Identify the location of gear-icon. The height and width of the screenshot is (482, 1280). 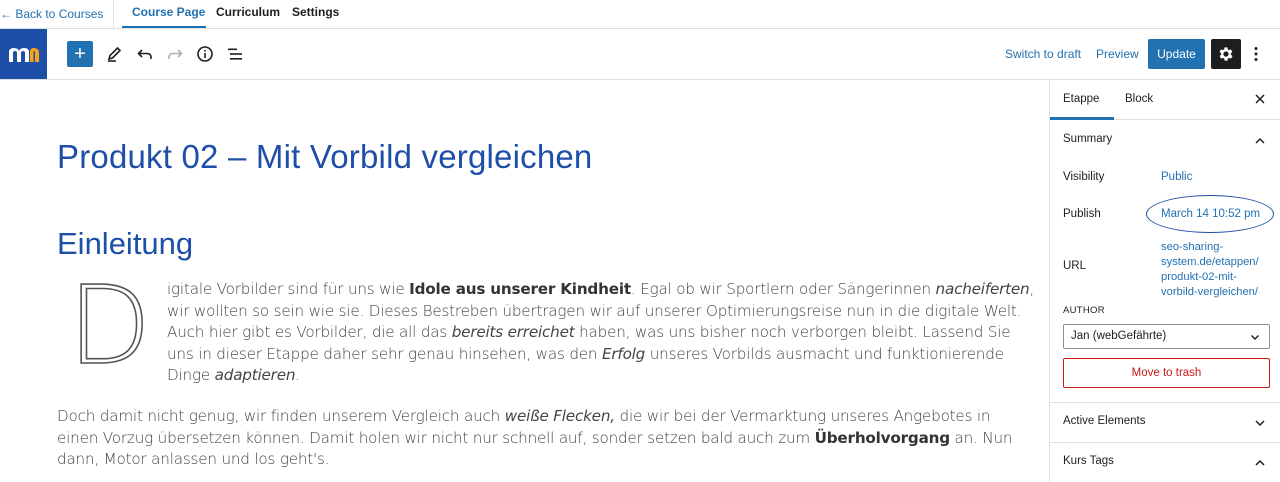
(1226, 54).